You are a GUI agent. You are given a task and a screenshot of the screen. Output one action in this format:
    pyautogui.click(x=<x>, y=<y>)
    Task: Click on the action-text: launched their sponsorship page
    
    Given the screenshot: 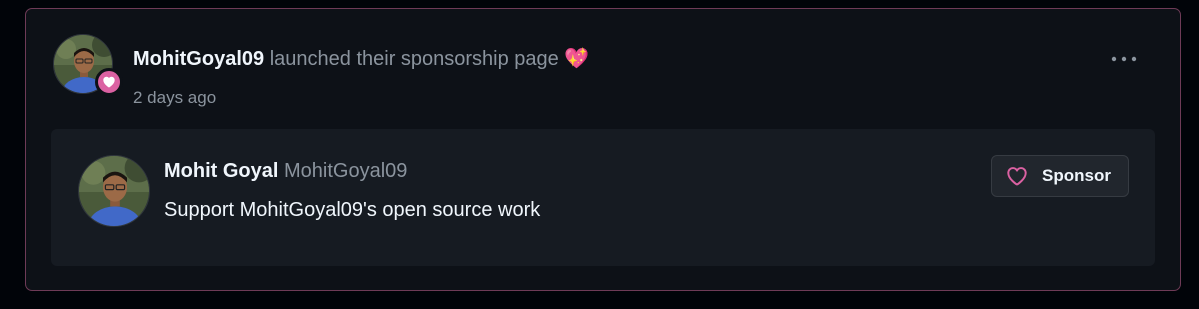 What is the action you would take?
    pyautogui.click(x=414, y=59)
    